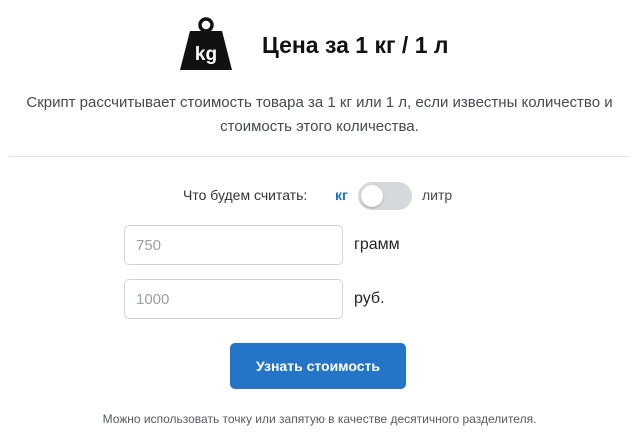  Describe the element at coordinates (437, 195) in the screenshot. I see `toggle-litr-label: литр` at that location.